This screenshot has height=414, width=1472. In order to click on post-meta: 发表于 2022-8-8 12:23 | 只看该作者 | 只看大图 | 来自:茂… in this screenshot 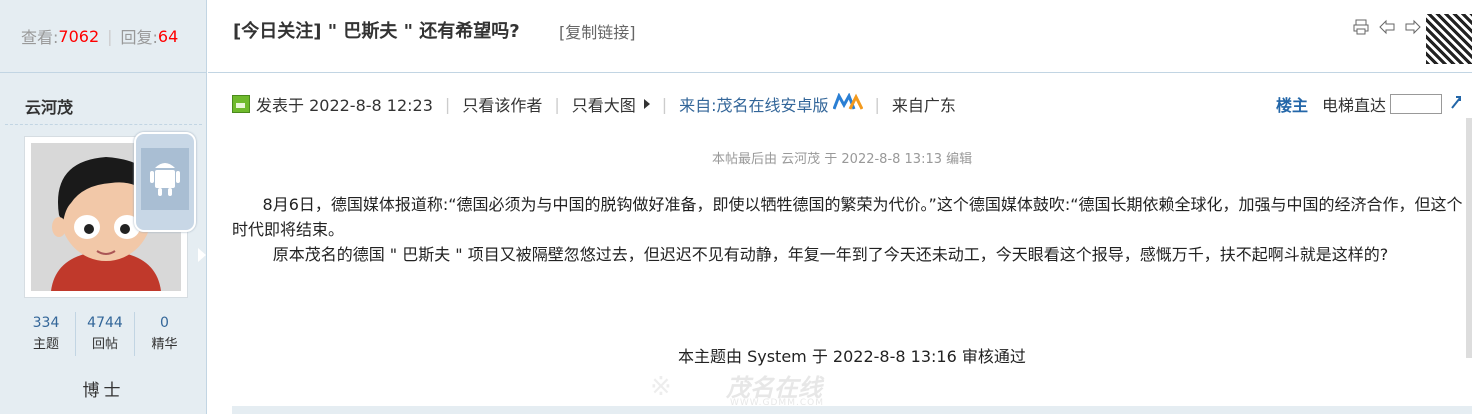, I will do `click(594, 103)`.